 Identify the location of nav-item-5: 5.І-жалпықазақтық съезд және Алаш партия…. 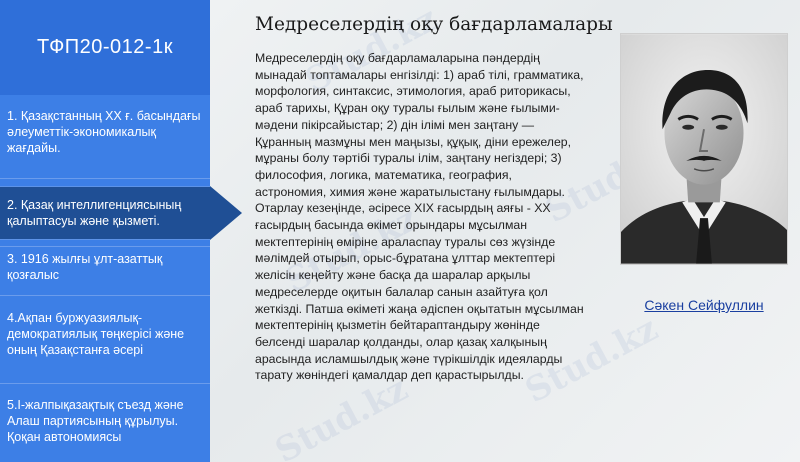
(105, 421).